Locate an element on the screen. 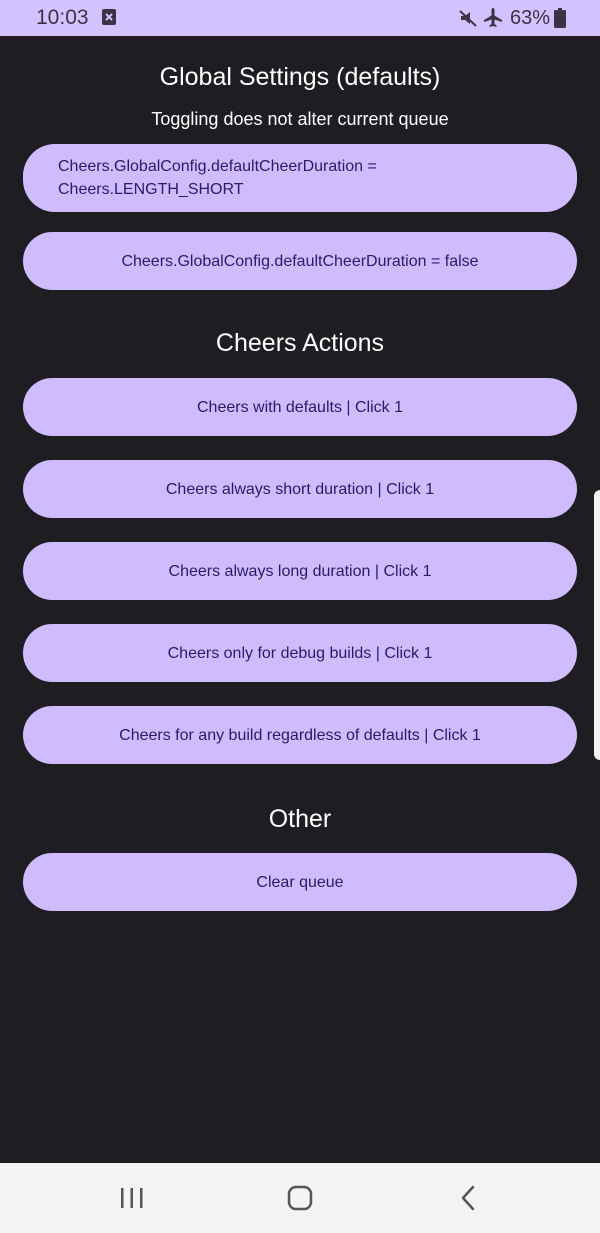 The height and width of the screenshot is (1233, 600). home-icon is located at coordinates (300, 1198).